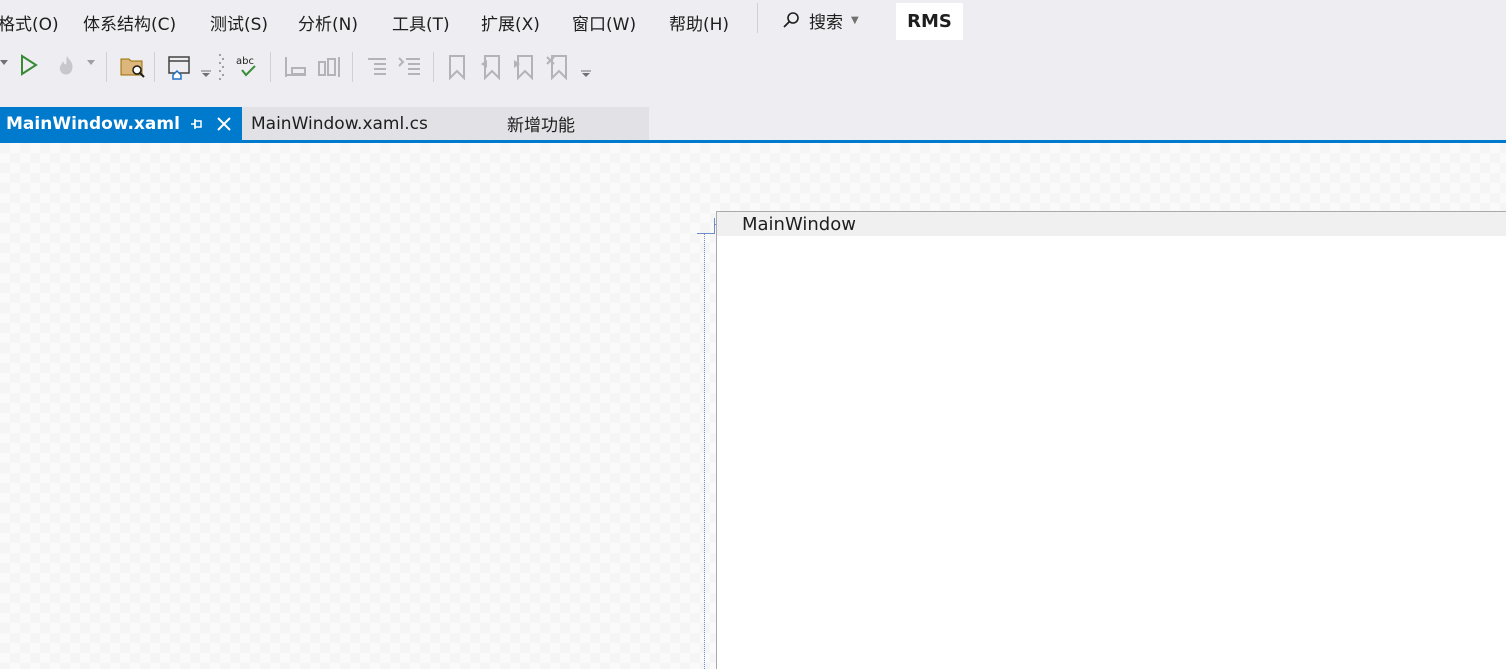 The image size is (1506, 669). Describe the element at coordinates (239, 22) in the screenshot. I see `menu-test: 测试(S)` at that location.